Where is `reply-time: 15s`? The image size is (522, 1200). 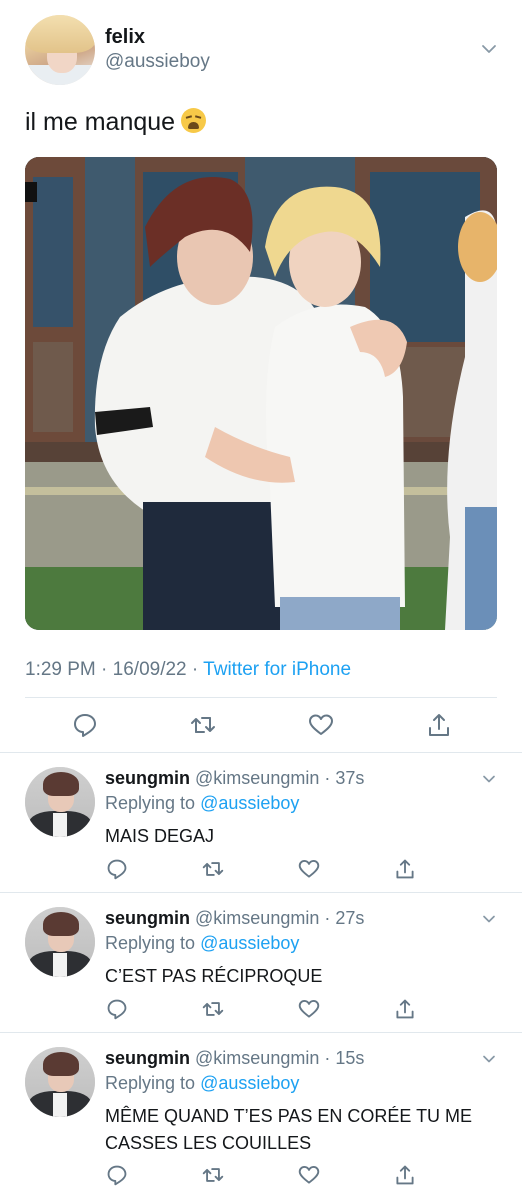
reply-time: 15s is located at coordinates (350, 1058).